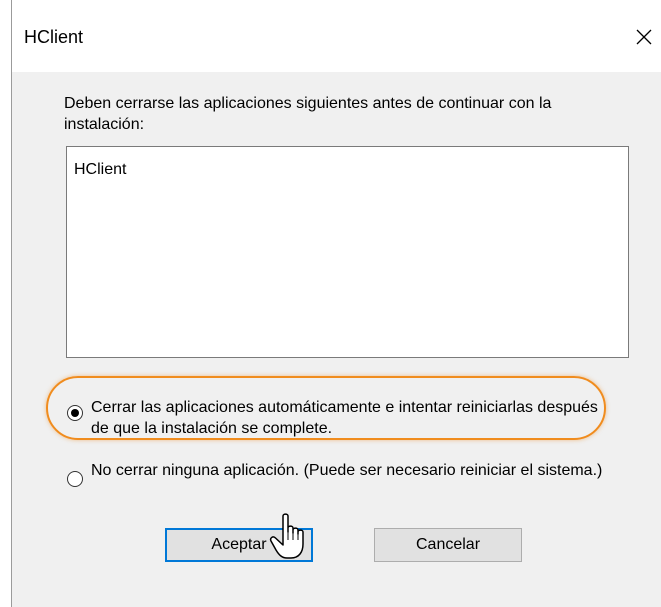  What do you see at coordinates (75, 479) in the screenshot?
I see `radio-button` at bounding box center [75, 479].